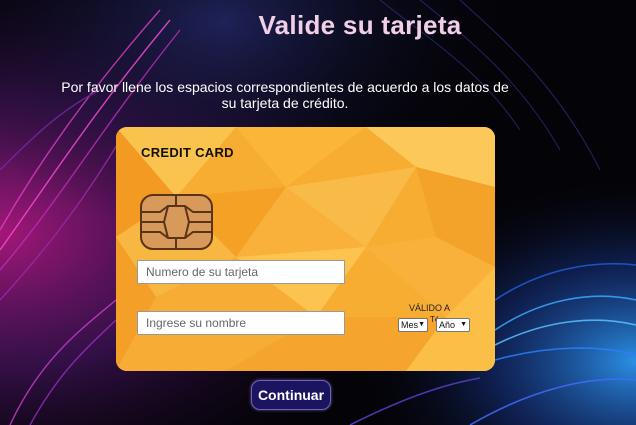 The width and height of the screenshot is (636, 425). What do you see at coordinates (360, 25) in the screenshot?
I see `page-title: Valide su tarjeta` at bounding box center [360, 25].